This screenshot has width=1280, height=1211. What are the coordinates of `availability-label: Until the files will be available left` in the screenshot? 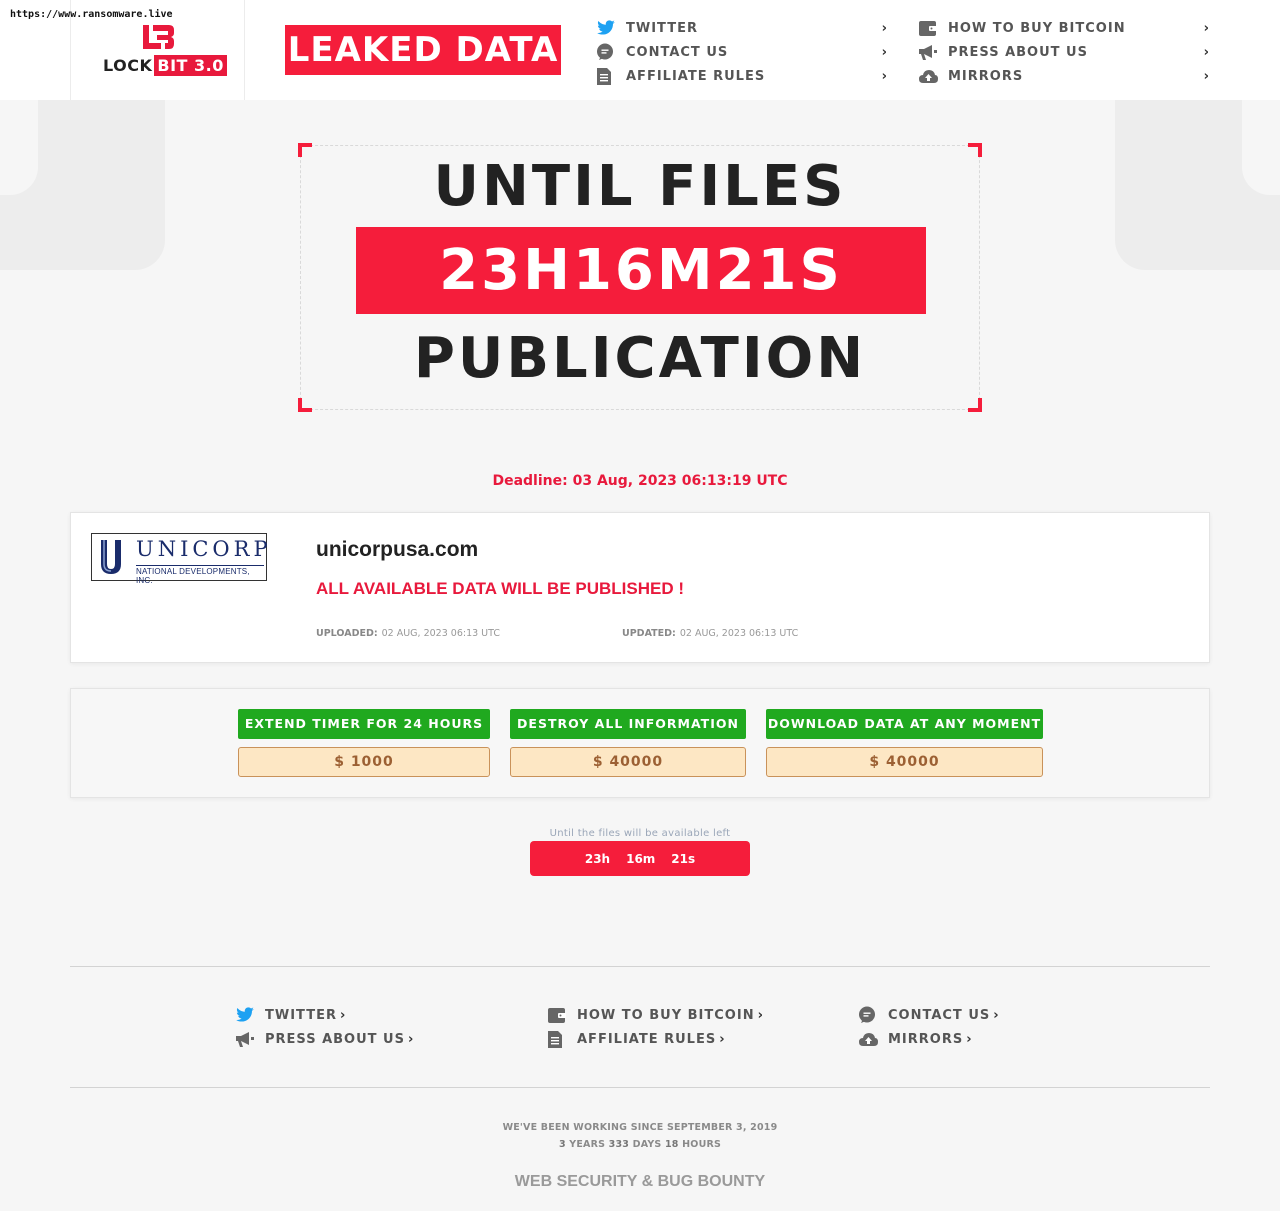 It's located at (640, 833).